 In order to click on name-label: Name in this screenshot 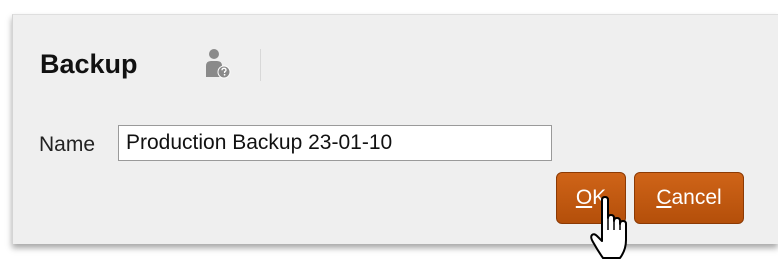, I will do `click(67, 144)`.